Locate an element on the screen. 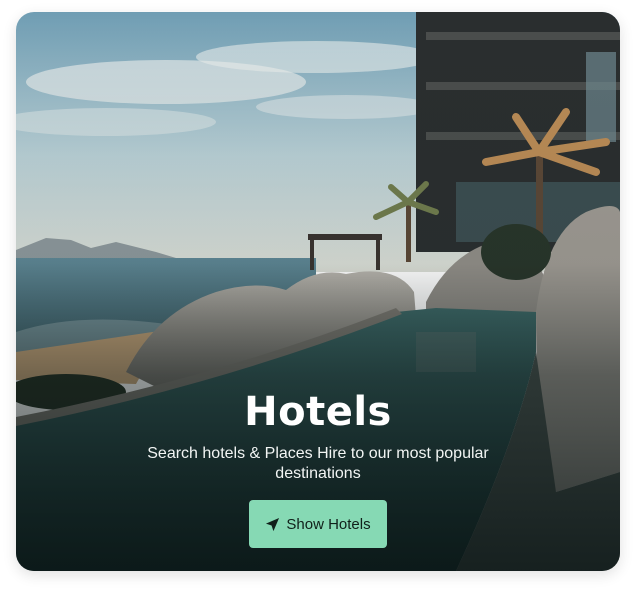 The width and height of the screenshot is (636, 591). show-hotels-label: Show Hotels is located at coordinates (328, 524).